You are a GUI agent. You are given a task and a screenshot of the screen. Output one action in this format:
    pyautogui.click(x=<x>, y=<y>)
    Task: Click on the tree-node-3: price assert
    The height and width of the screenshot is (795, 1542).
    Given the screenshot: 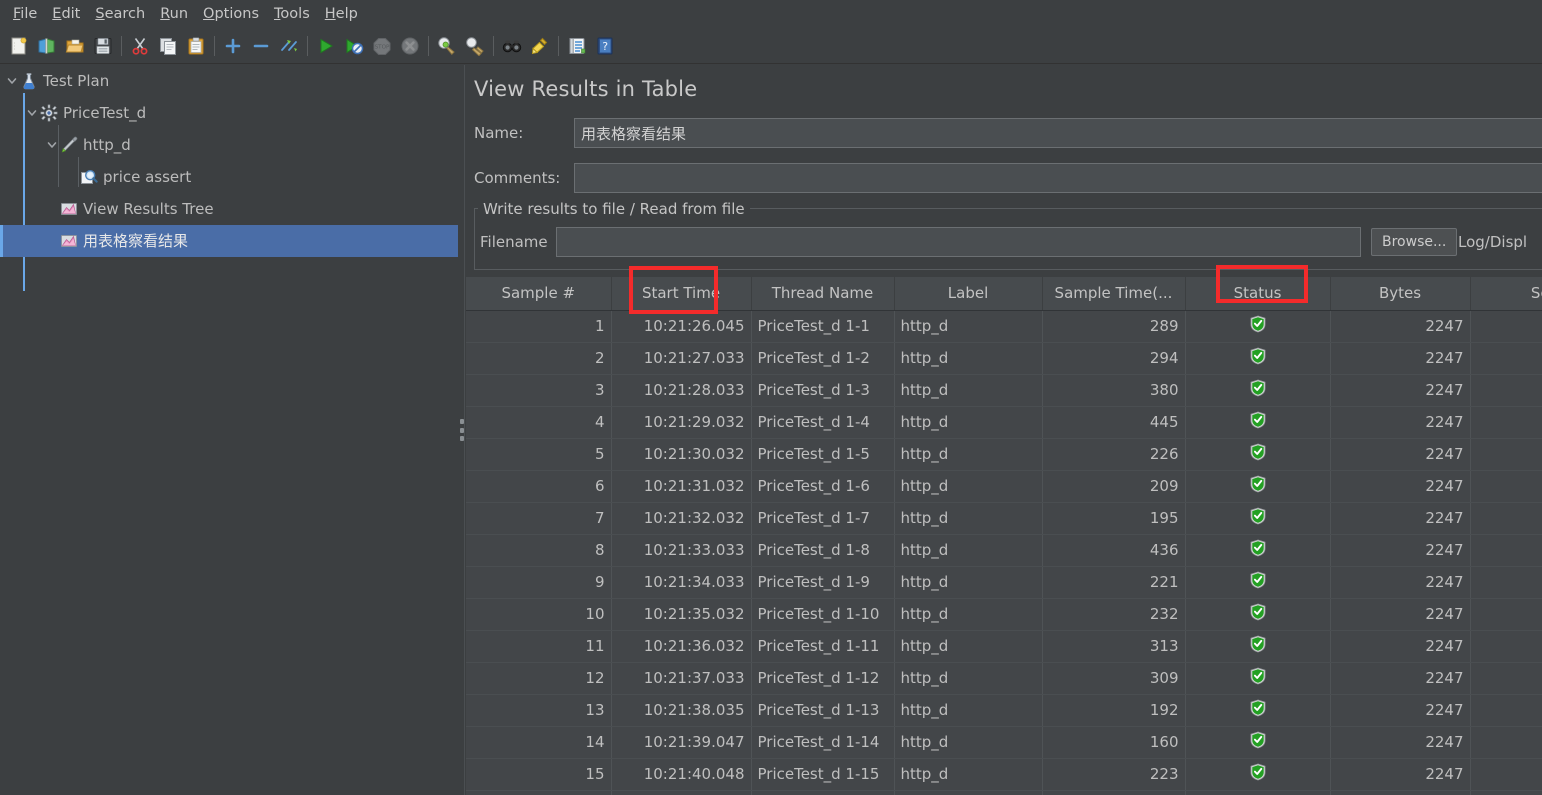 What is the action you would take?
    pyautogui.click(x=229, y=177)
    